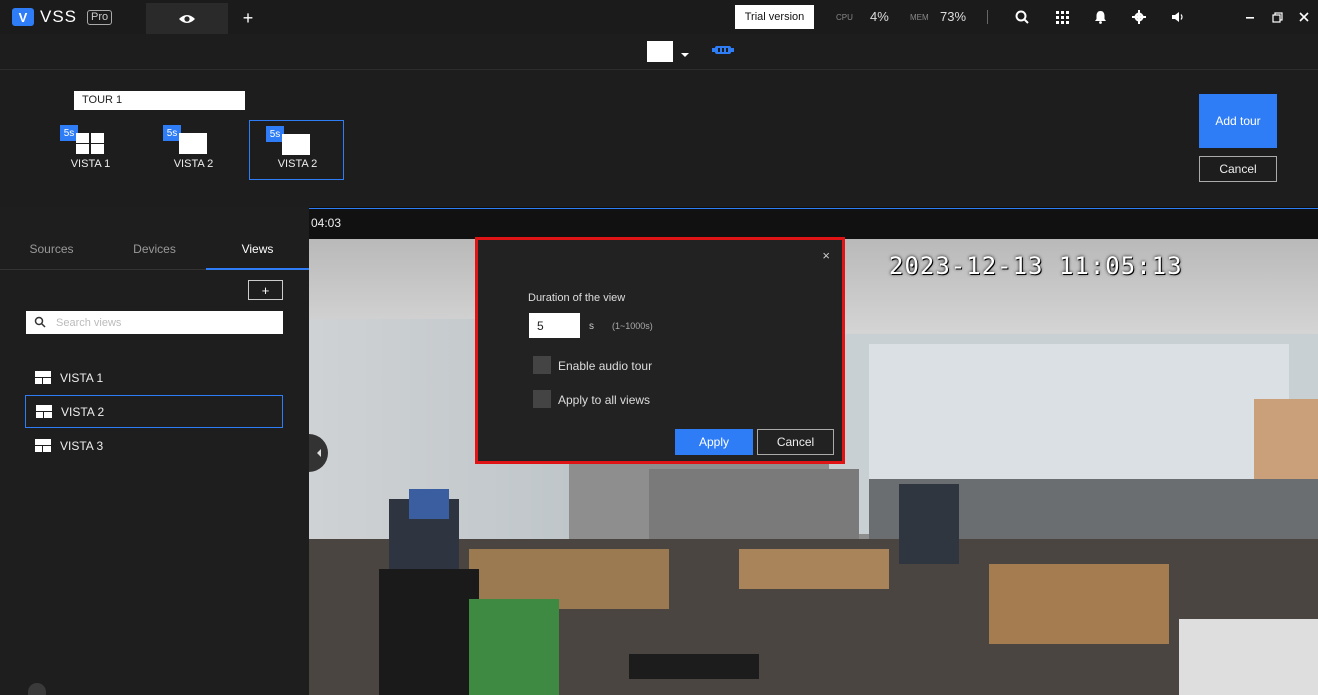 The width and height of the screenshot is (1318, 695). What do you see at coordinates (844, 17) in the screenshot?
I see `cpu-label: CPU` at bounding box center [844, 17].